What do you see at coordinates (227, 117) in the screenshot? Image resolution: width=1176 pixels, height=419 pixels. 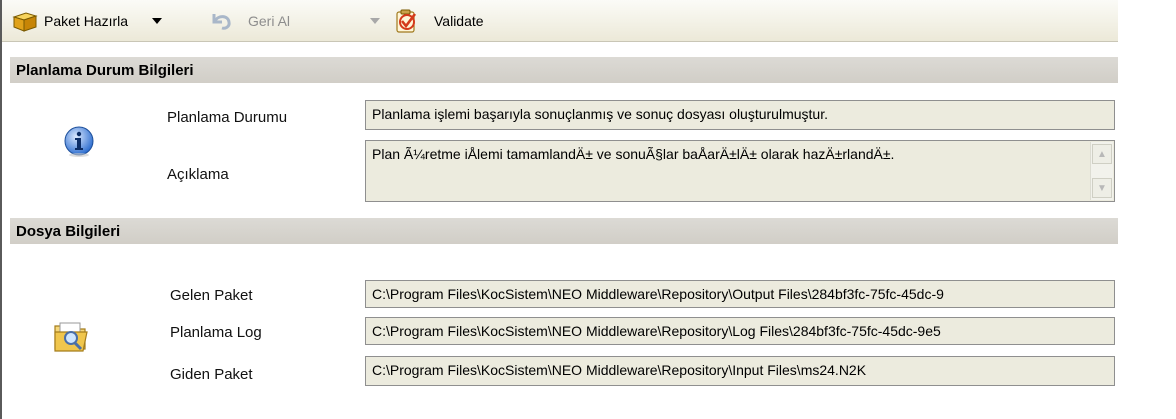 I see `status-label: Planlama Durumu` at bounding box center [227, 117].